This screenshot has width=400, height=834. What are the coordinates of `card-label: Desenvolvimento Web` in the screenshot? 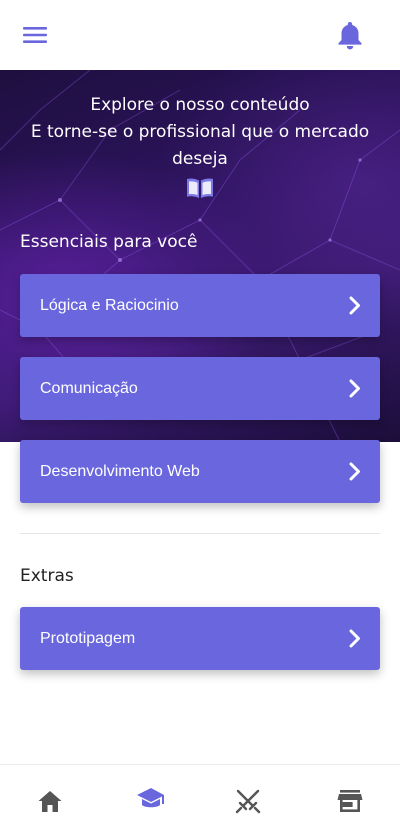 It's located at (120, 471).